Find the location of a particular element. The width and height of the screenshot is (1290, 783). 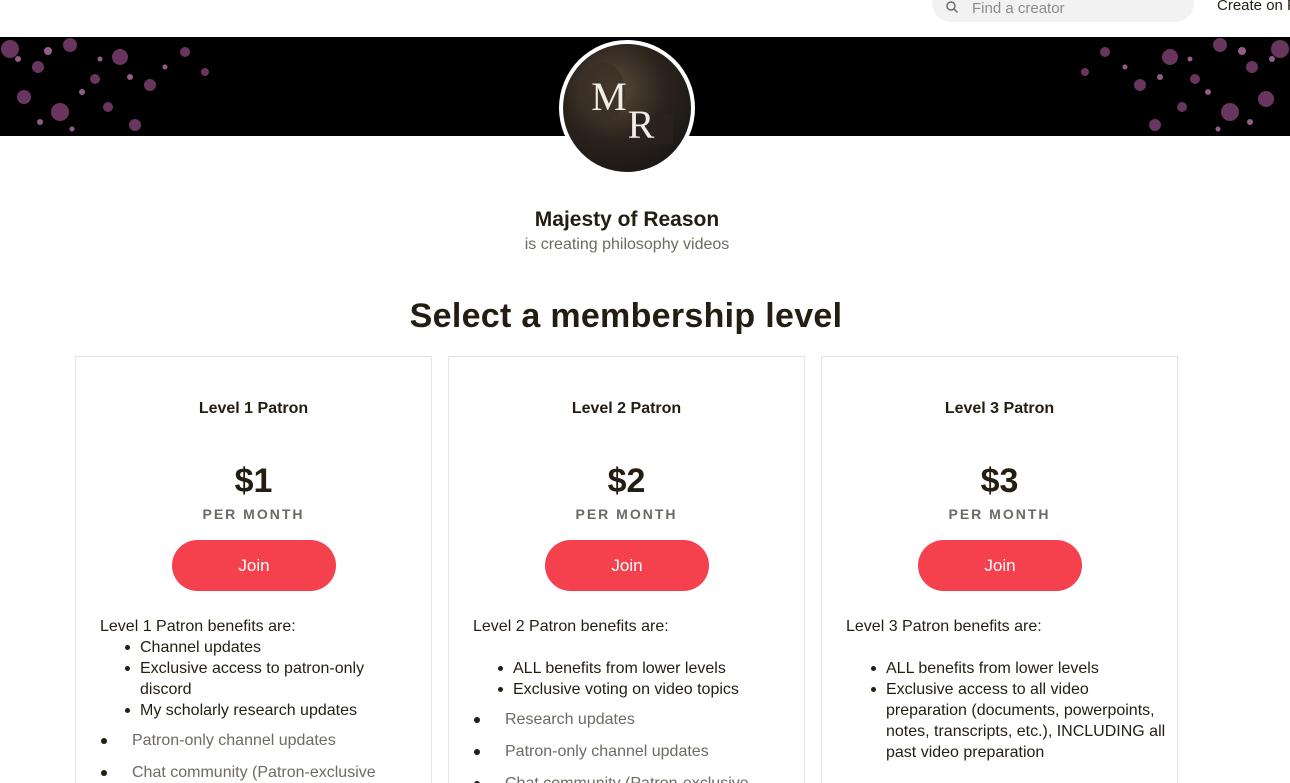

search-icon is located at coordinates (952, 7).